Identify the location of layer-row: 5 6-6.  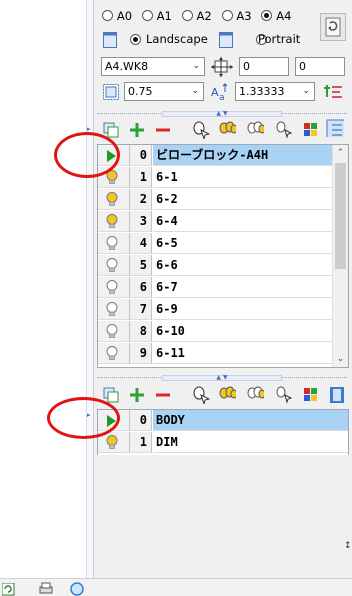
(215, 266).